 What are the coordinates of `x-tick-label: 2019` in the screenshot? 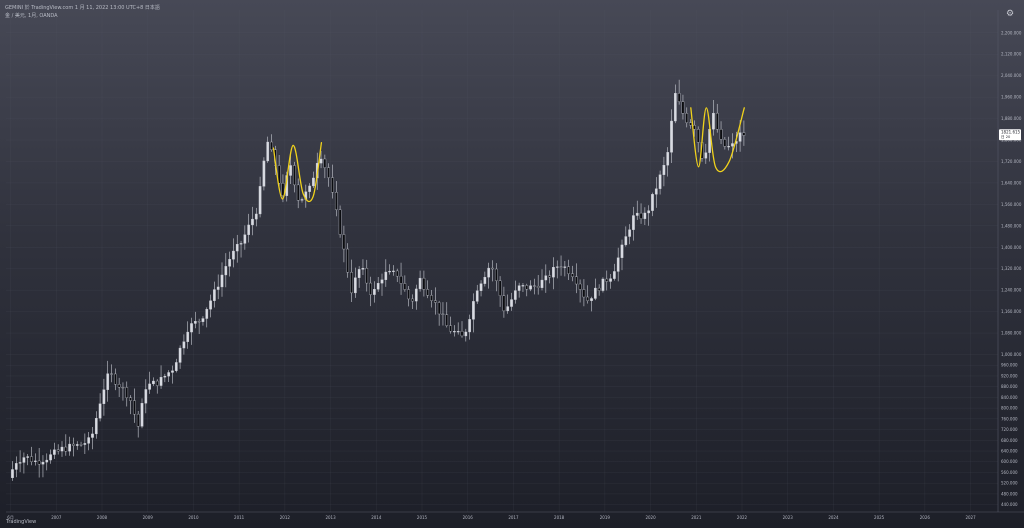 It's located at (605, 517).